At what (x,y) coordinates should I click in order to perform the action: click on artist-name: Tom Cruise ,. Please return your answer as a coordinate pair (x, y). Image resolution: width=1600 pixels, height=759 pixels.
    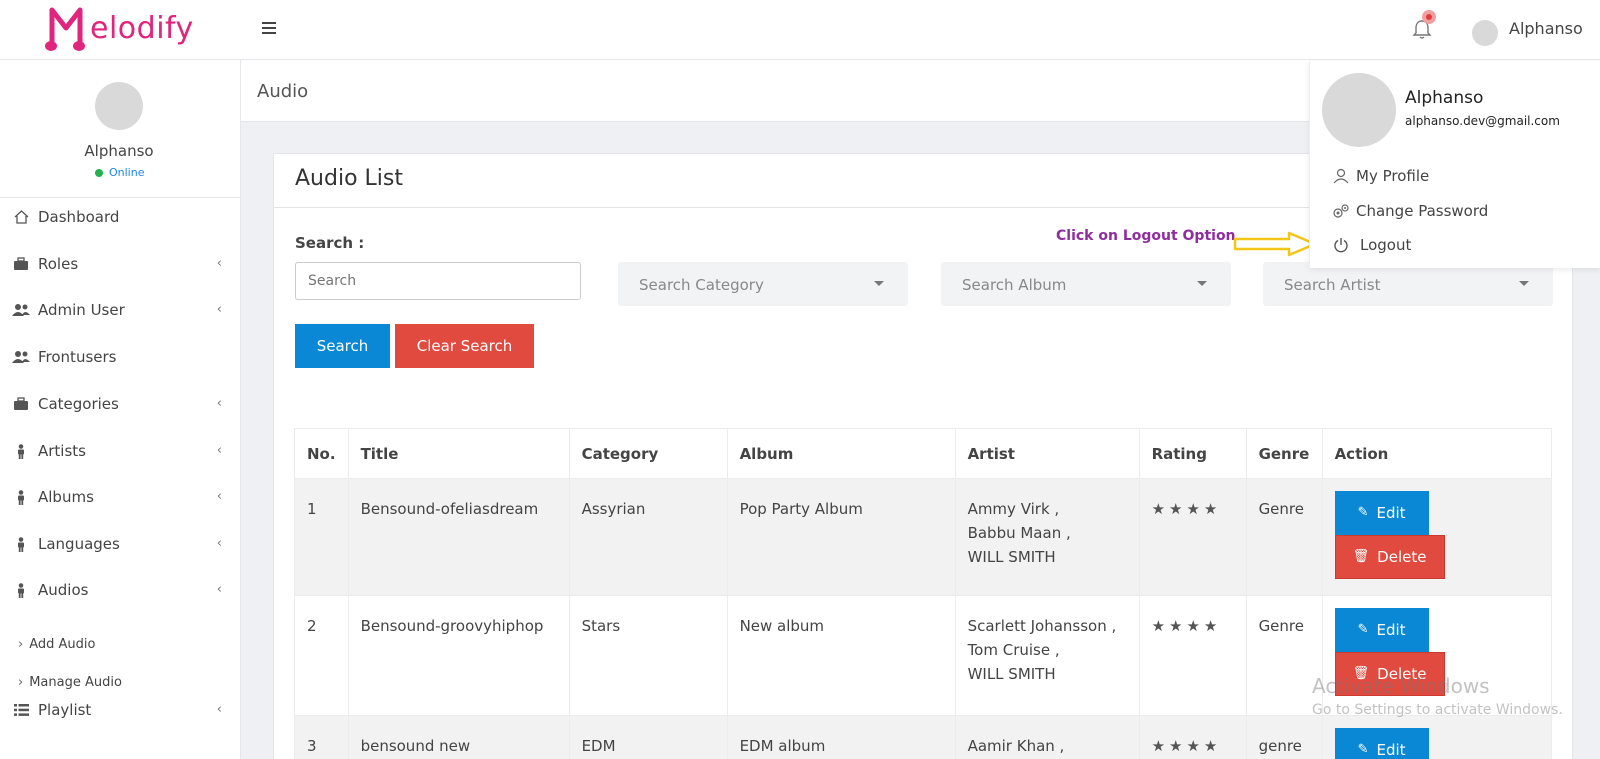
    Looking at the image, I should click on (1013, 650).